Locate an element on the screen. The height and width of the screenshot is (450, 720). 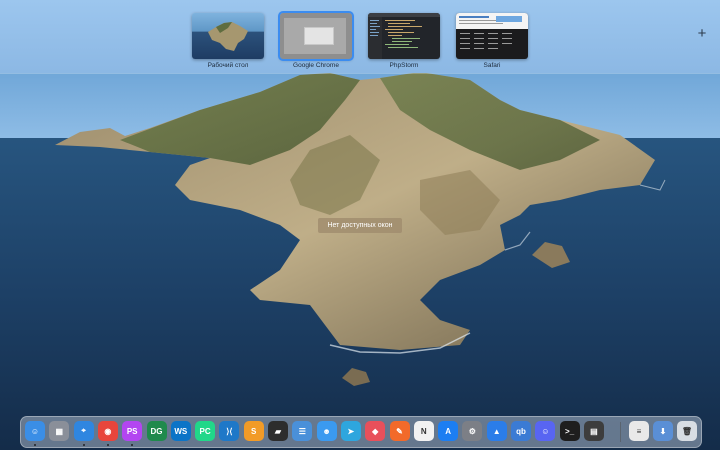
testflight-icon: ▲ is located at coordinates (496, 431).